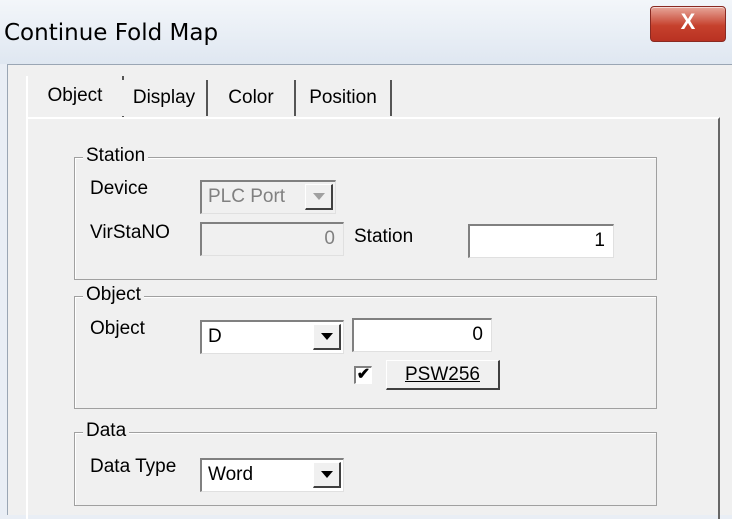  What do you see at coordinates (111, 33) in the screenshot?
I see `window-title: Continue Fold Map` at bounding box center [111, 33].